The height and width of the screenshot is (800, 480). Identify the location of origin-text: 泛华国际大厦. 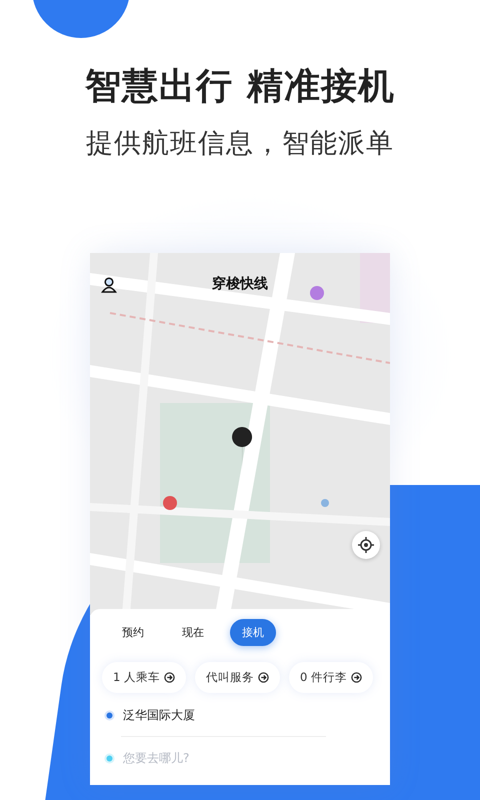
(159, 715).